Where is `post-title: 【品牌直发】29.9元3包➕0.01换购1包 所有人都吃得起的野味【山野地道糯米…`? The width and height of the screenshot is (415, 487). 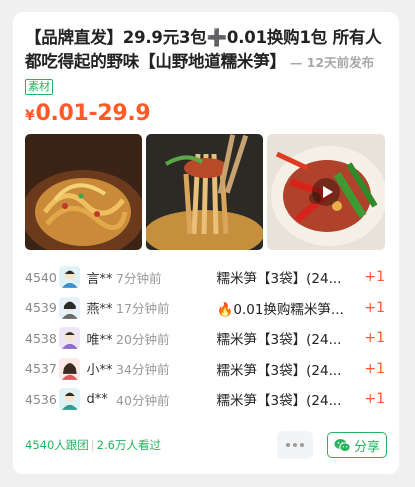 post-title: 【品牌直发】29.9元3包➕0.01换购1包 所有人都吃得起的野味【山野地道糯米… is located at coordinates (206, 50).